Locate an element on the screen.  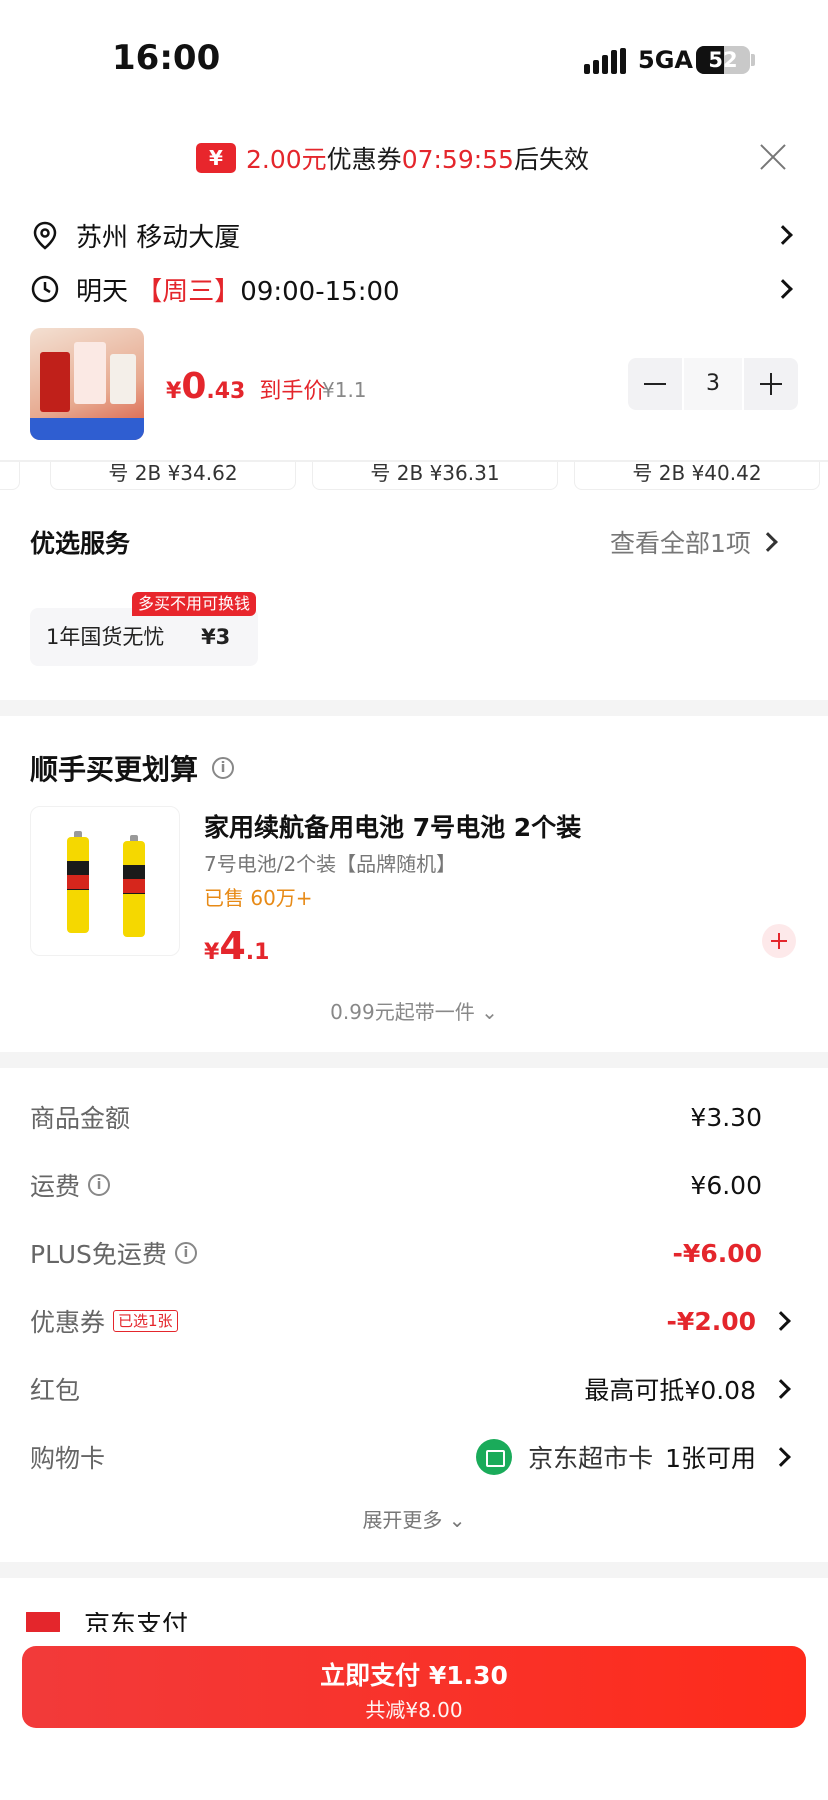
original-price: ¥1.1 is located at coordinates (344, 390).